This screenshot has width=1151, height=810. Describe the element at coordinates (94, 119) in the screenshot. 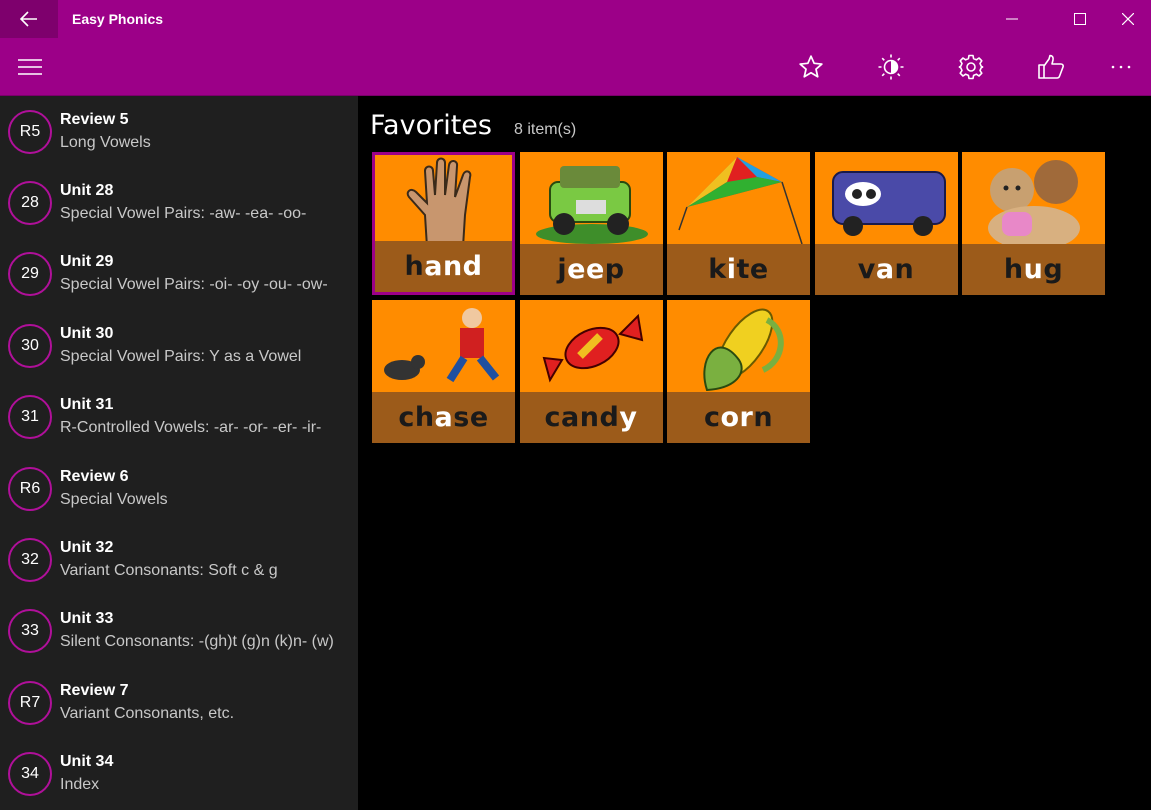

I see `sidebar-item-title: Review 5` at that location.